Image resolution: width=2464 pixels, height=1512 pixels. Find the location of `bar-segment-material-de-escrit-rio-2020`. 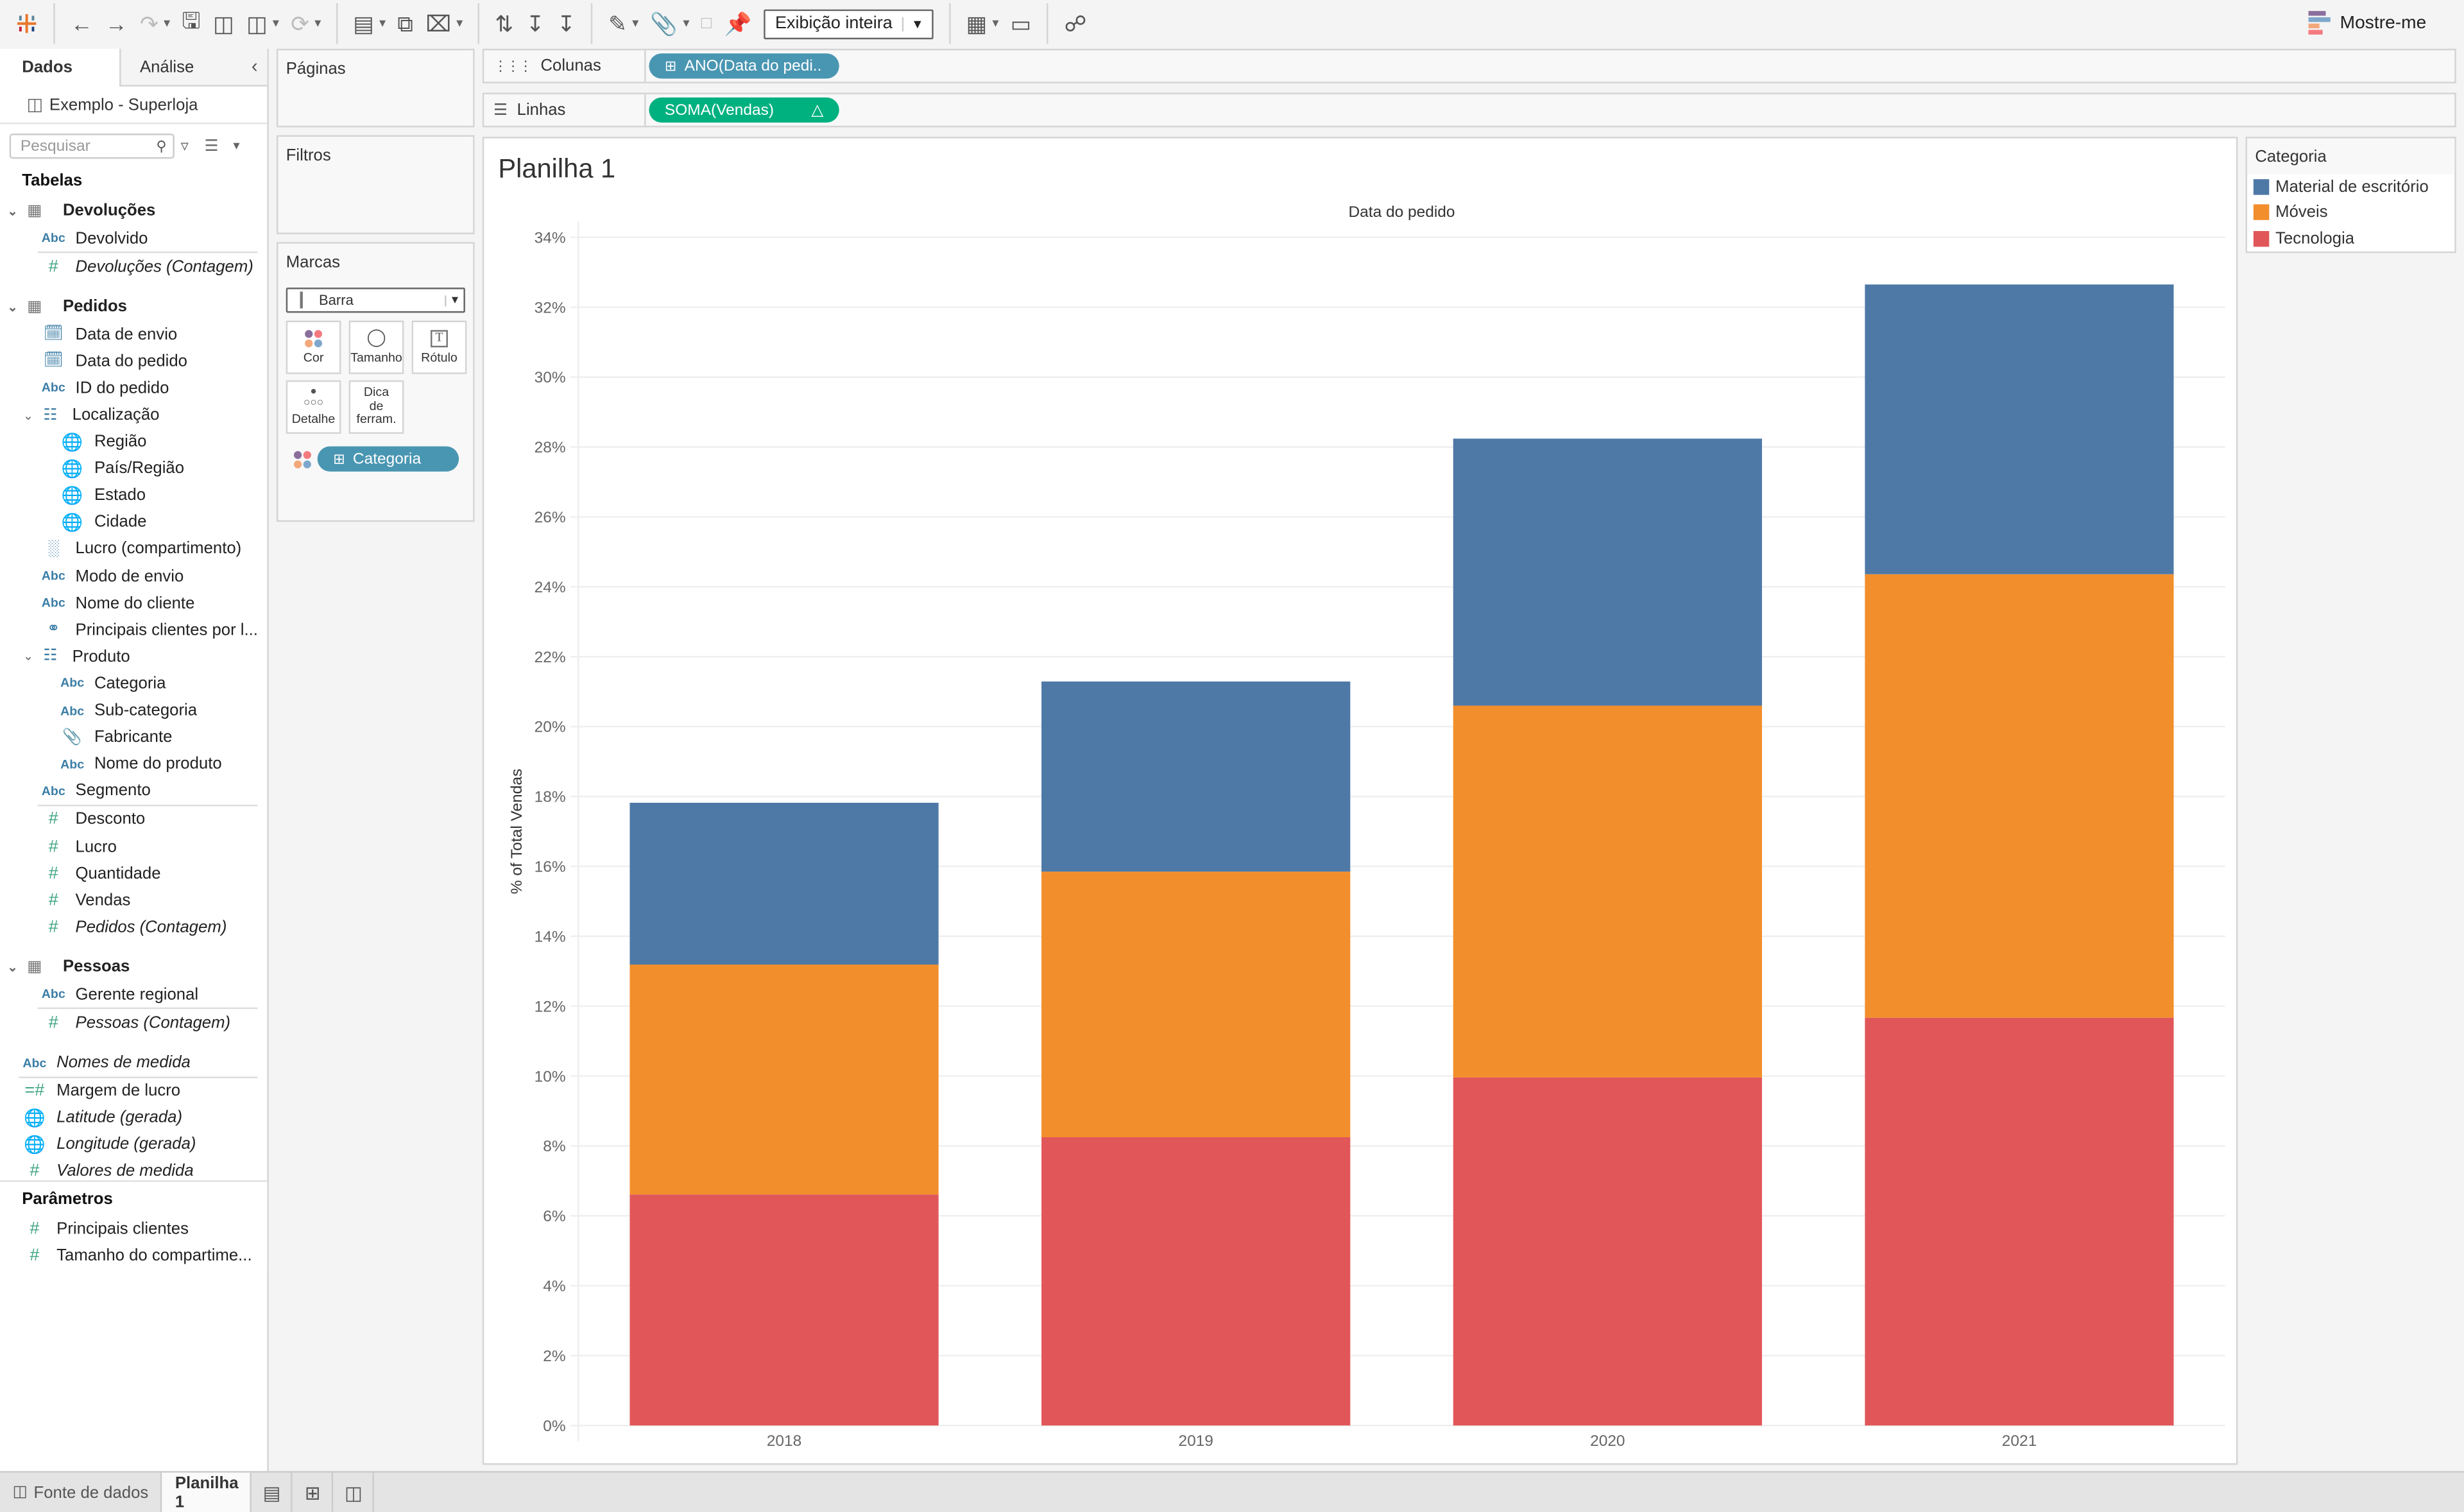

bar-segment-material-de-escrit-rio-2020 is located at coordinates (1608, 572).